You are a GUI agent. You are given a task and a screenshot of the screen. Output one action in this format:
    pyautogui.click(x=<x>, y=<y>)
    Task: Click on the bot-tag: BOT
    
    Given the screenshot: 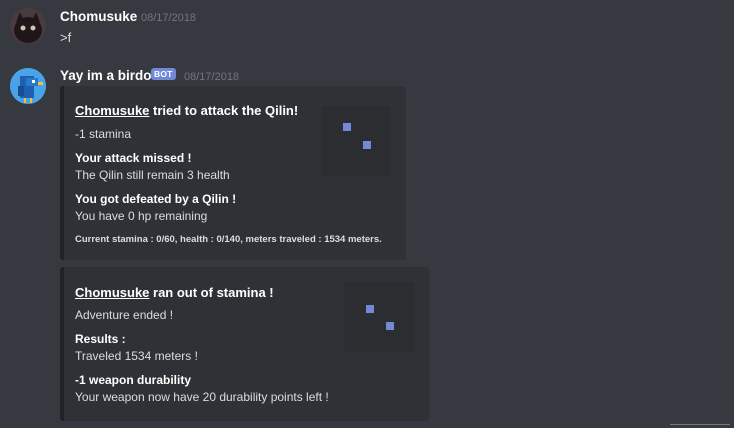 What is the action you would take?
    pyautogui.click(x=163, y=74)
    